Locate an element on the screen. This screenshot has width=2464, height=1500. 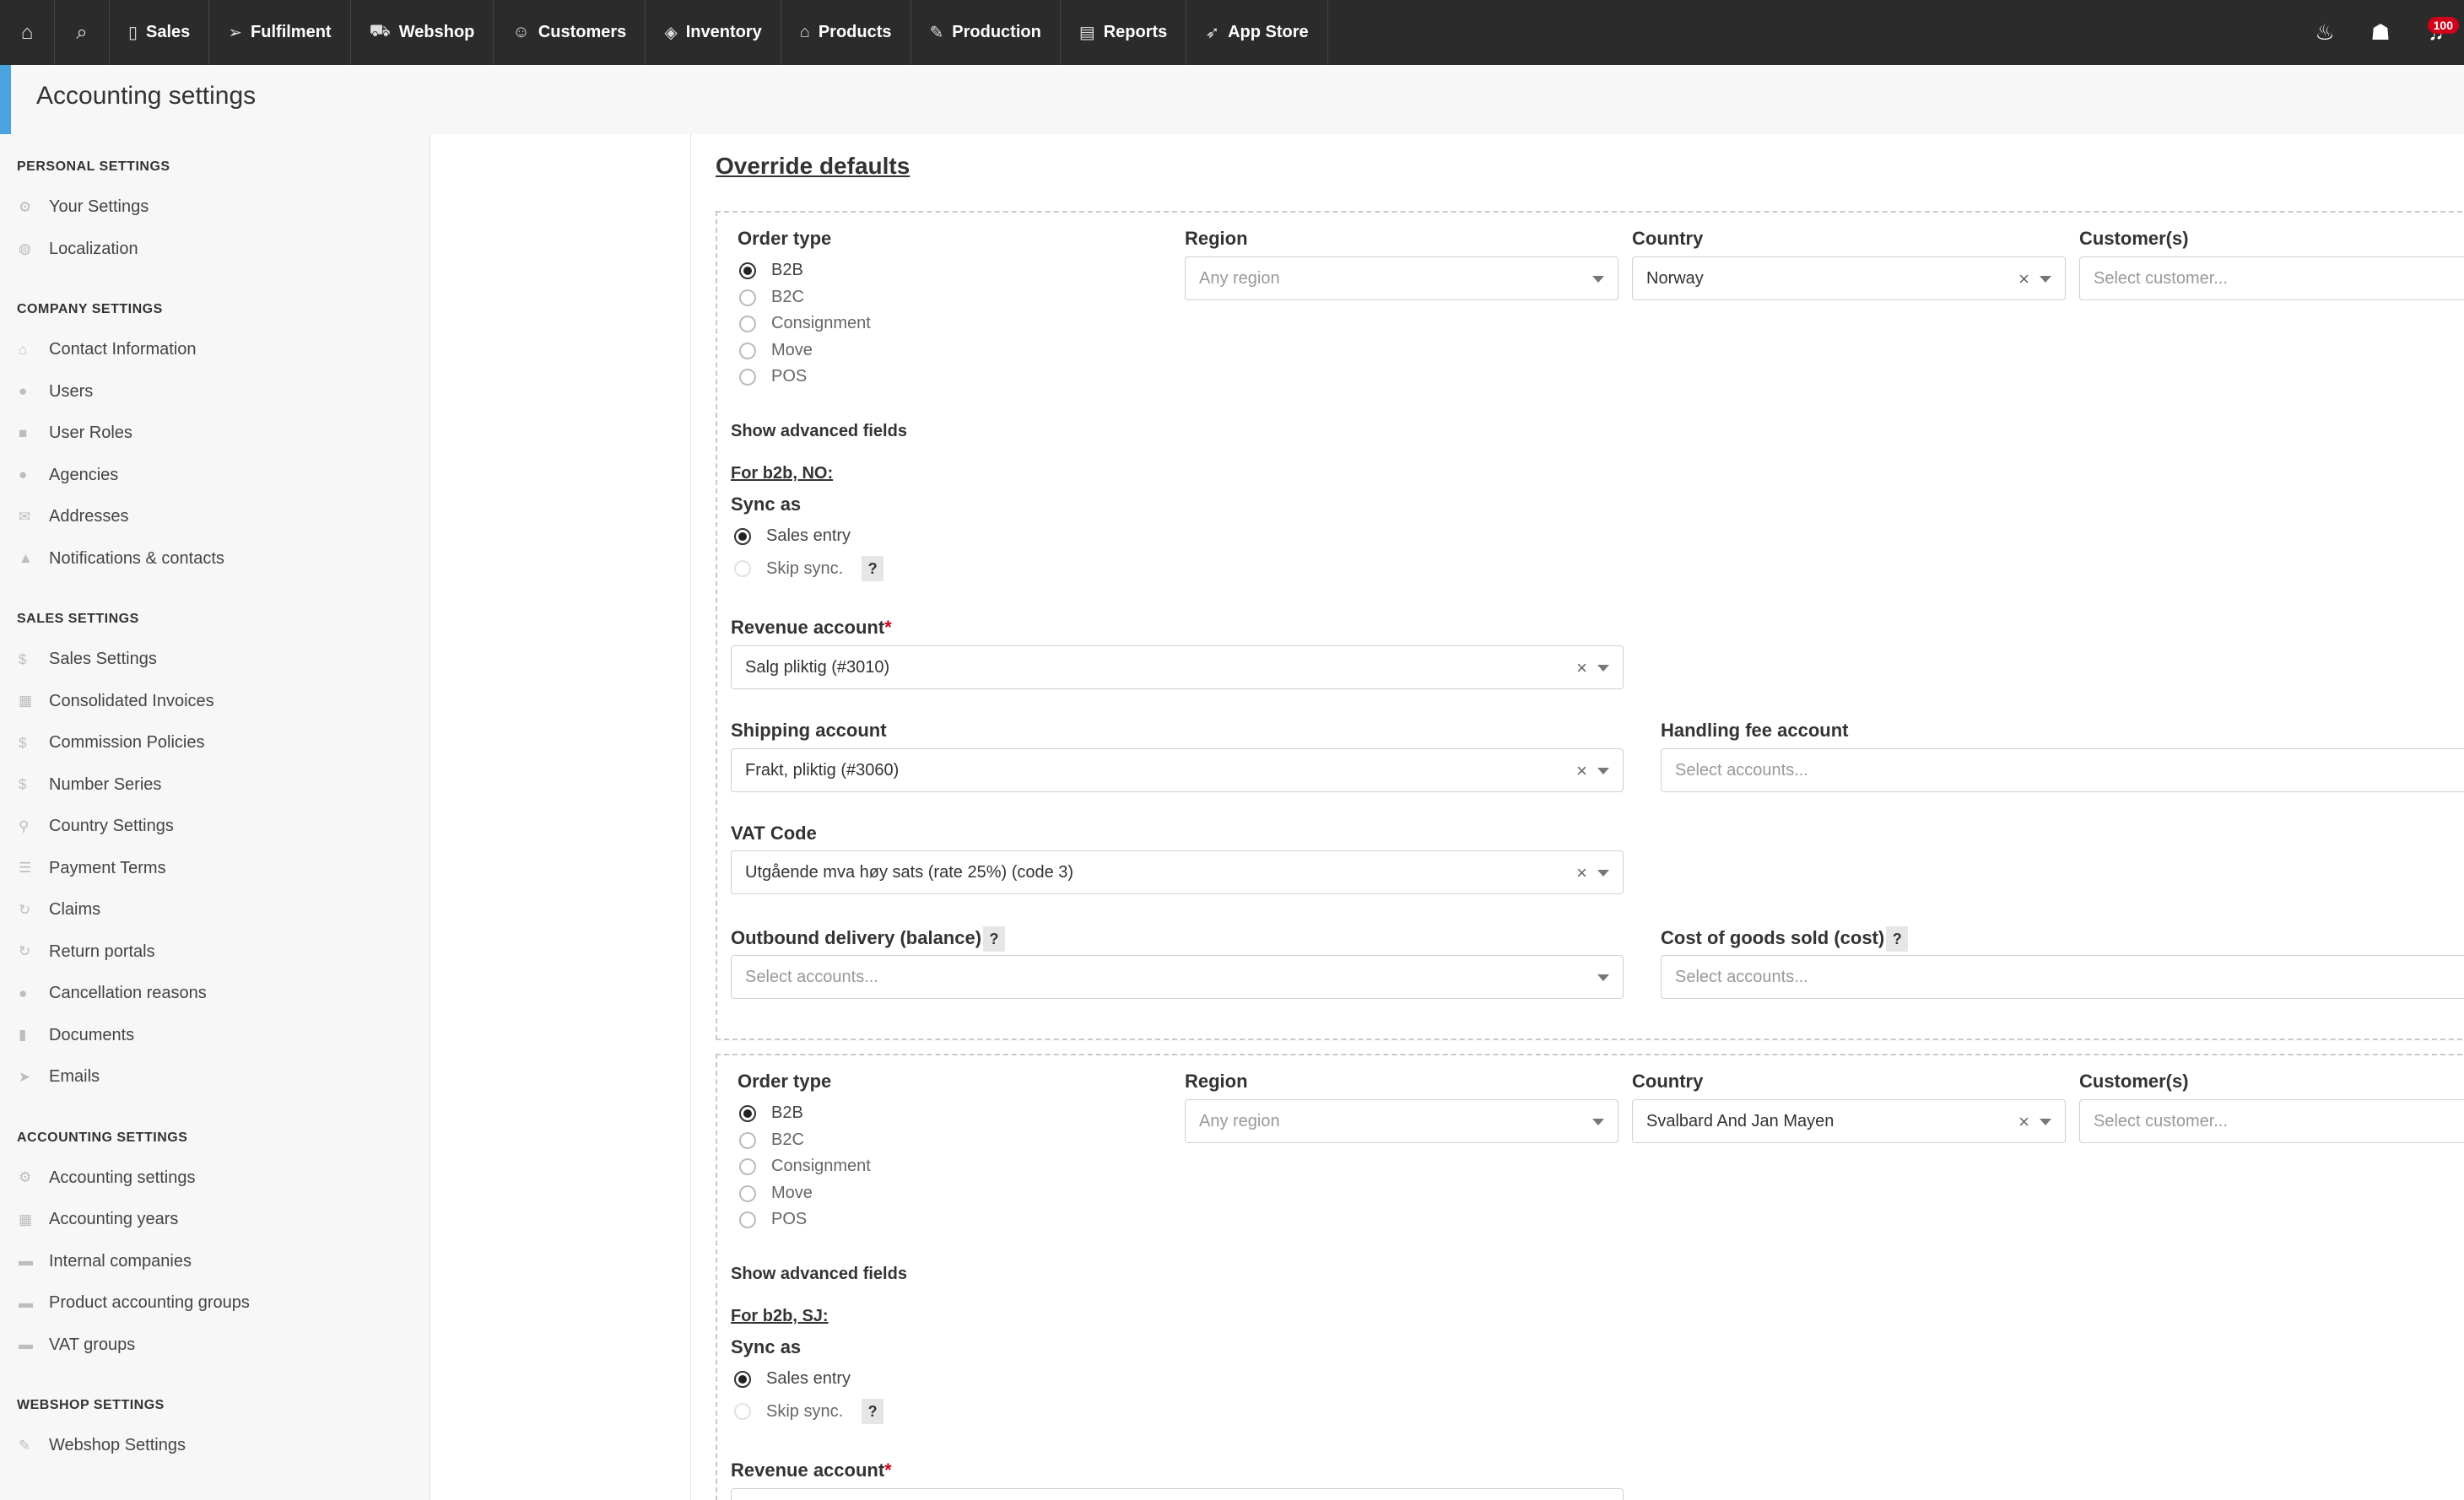
sidebar-item-accounting-years: ▦ Accounting years is located at coordinates (215, 1220).